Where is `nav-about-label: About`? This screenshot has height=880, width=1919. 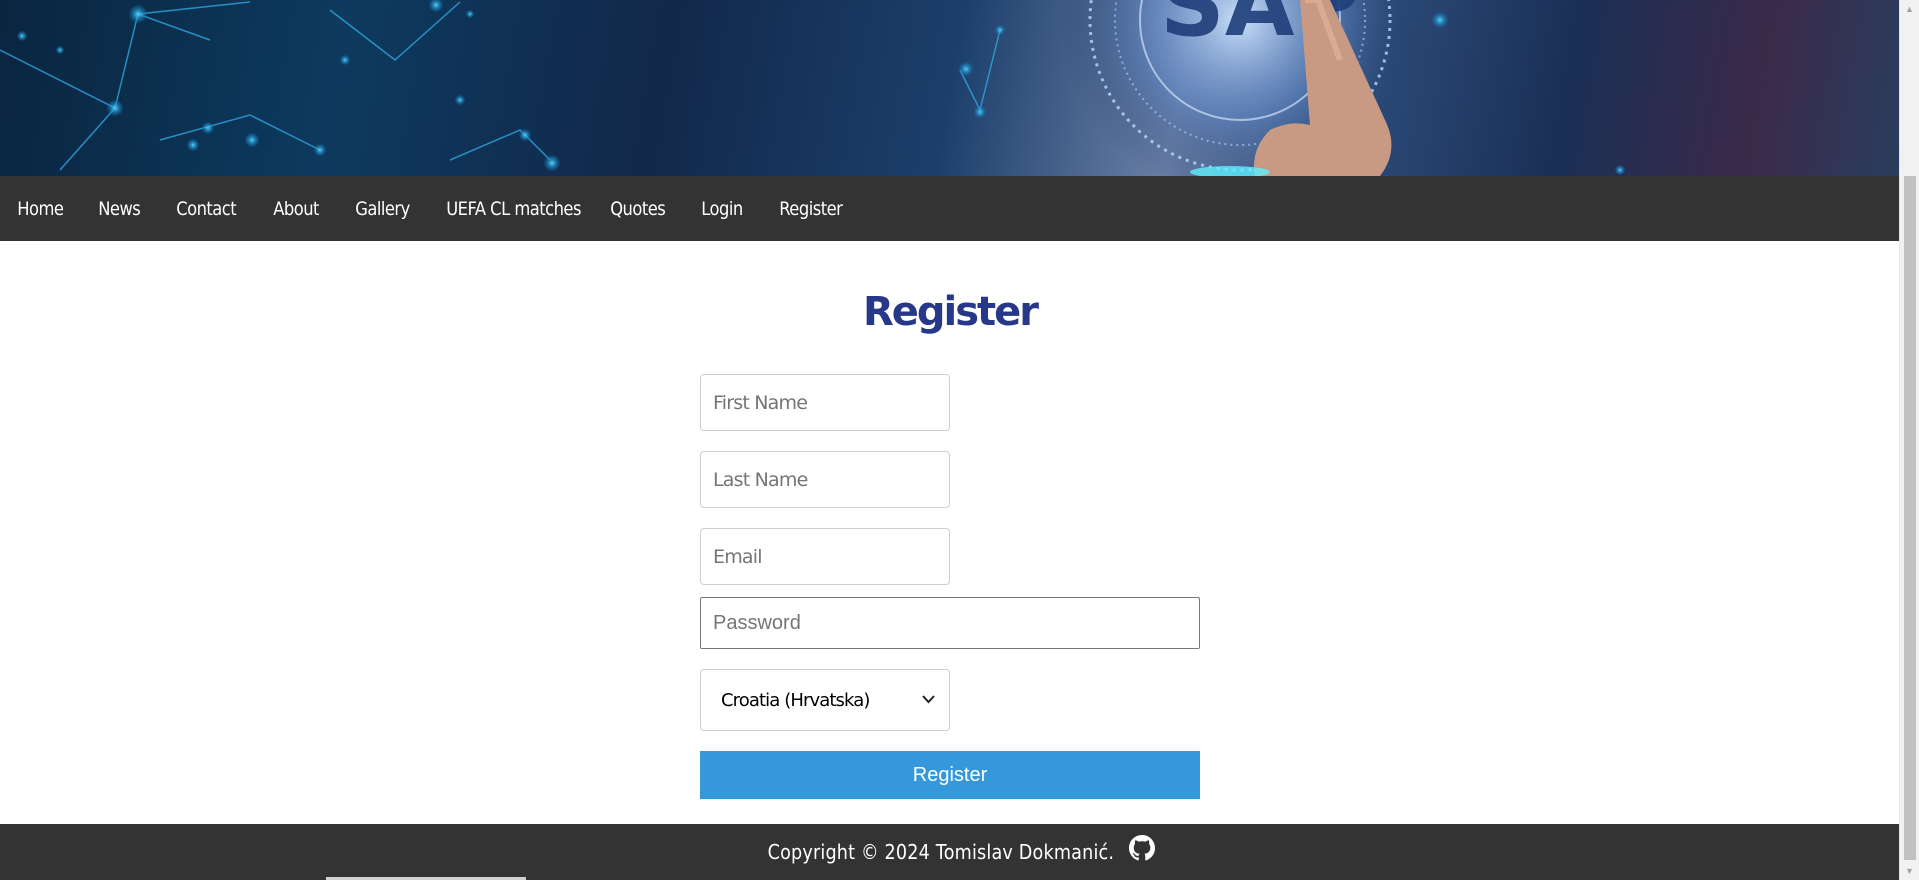 nav-about-label: About is located at coordinates (296, 208).